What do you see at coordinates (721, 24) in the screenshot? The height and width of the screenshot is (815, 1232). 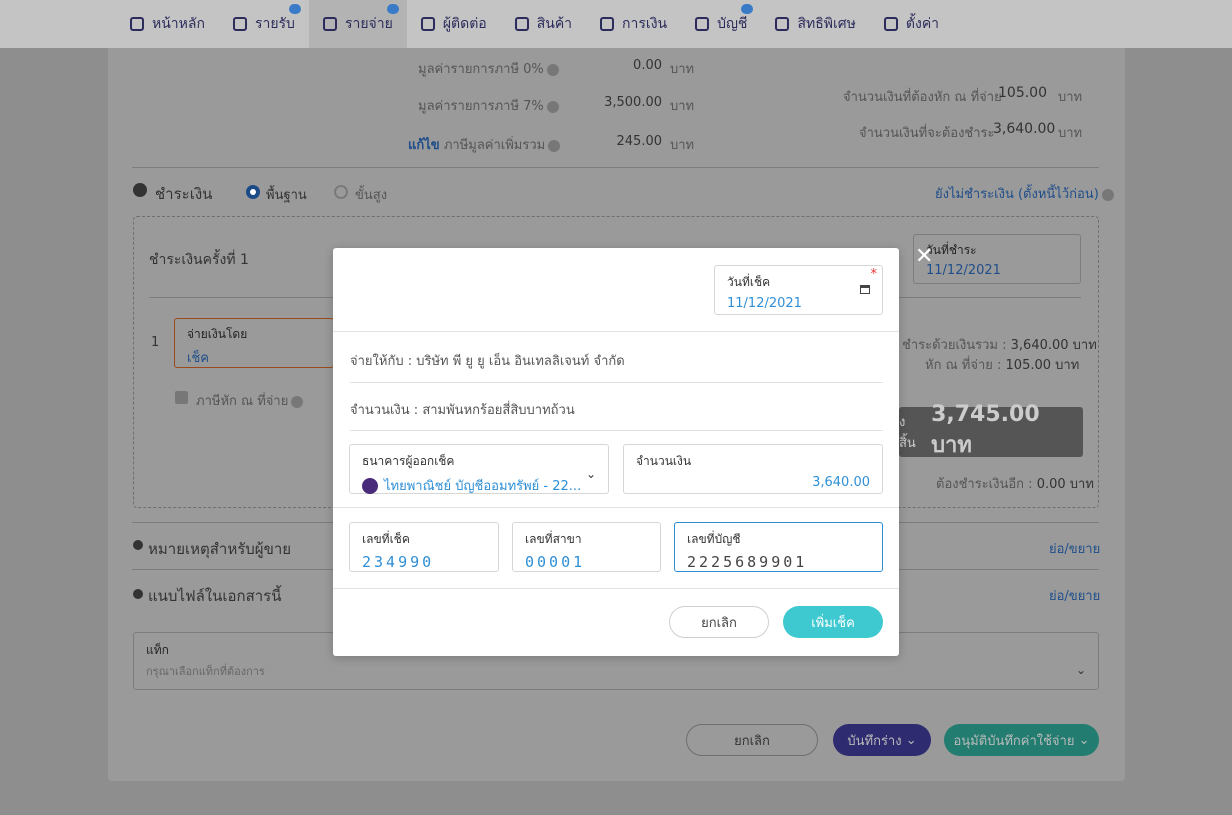 I see `nav-item-6: บัญชี` at bounding box center [721, 24].